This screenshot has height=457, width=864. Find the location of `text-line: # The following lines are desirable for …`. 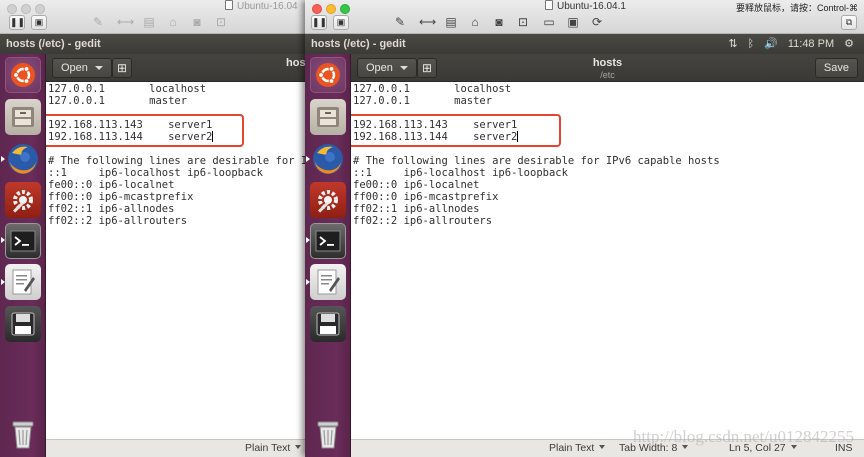

text-line: # The following lines are desirable for … is located at coordinates (176, 161).